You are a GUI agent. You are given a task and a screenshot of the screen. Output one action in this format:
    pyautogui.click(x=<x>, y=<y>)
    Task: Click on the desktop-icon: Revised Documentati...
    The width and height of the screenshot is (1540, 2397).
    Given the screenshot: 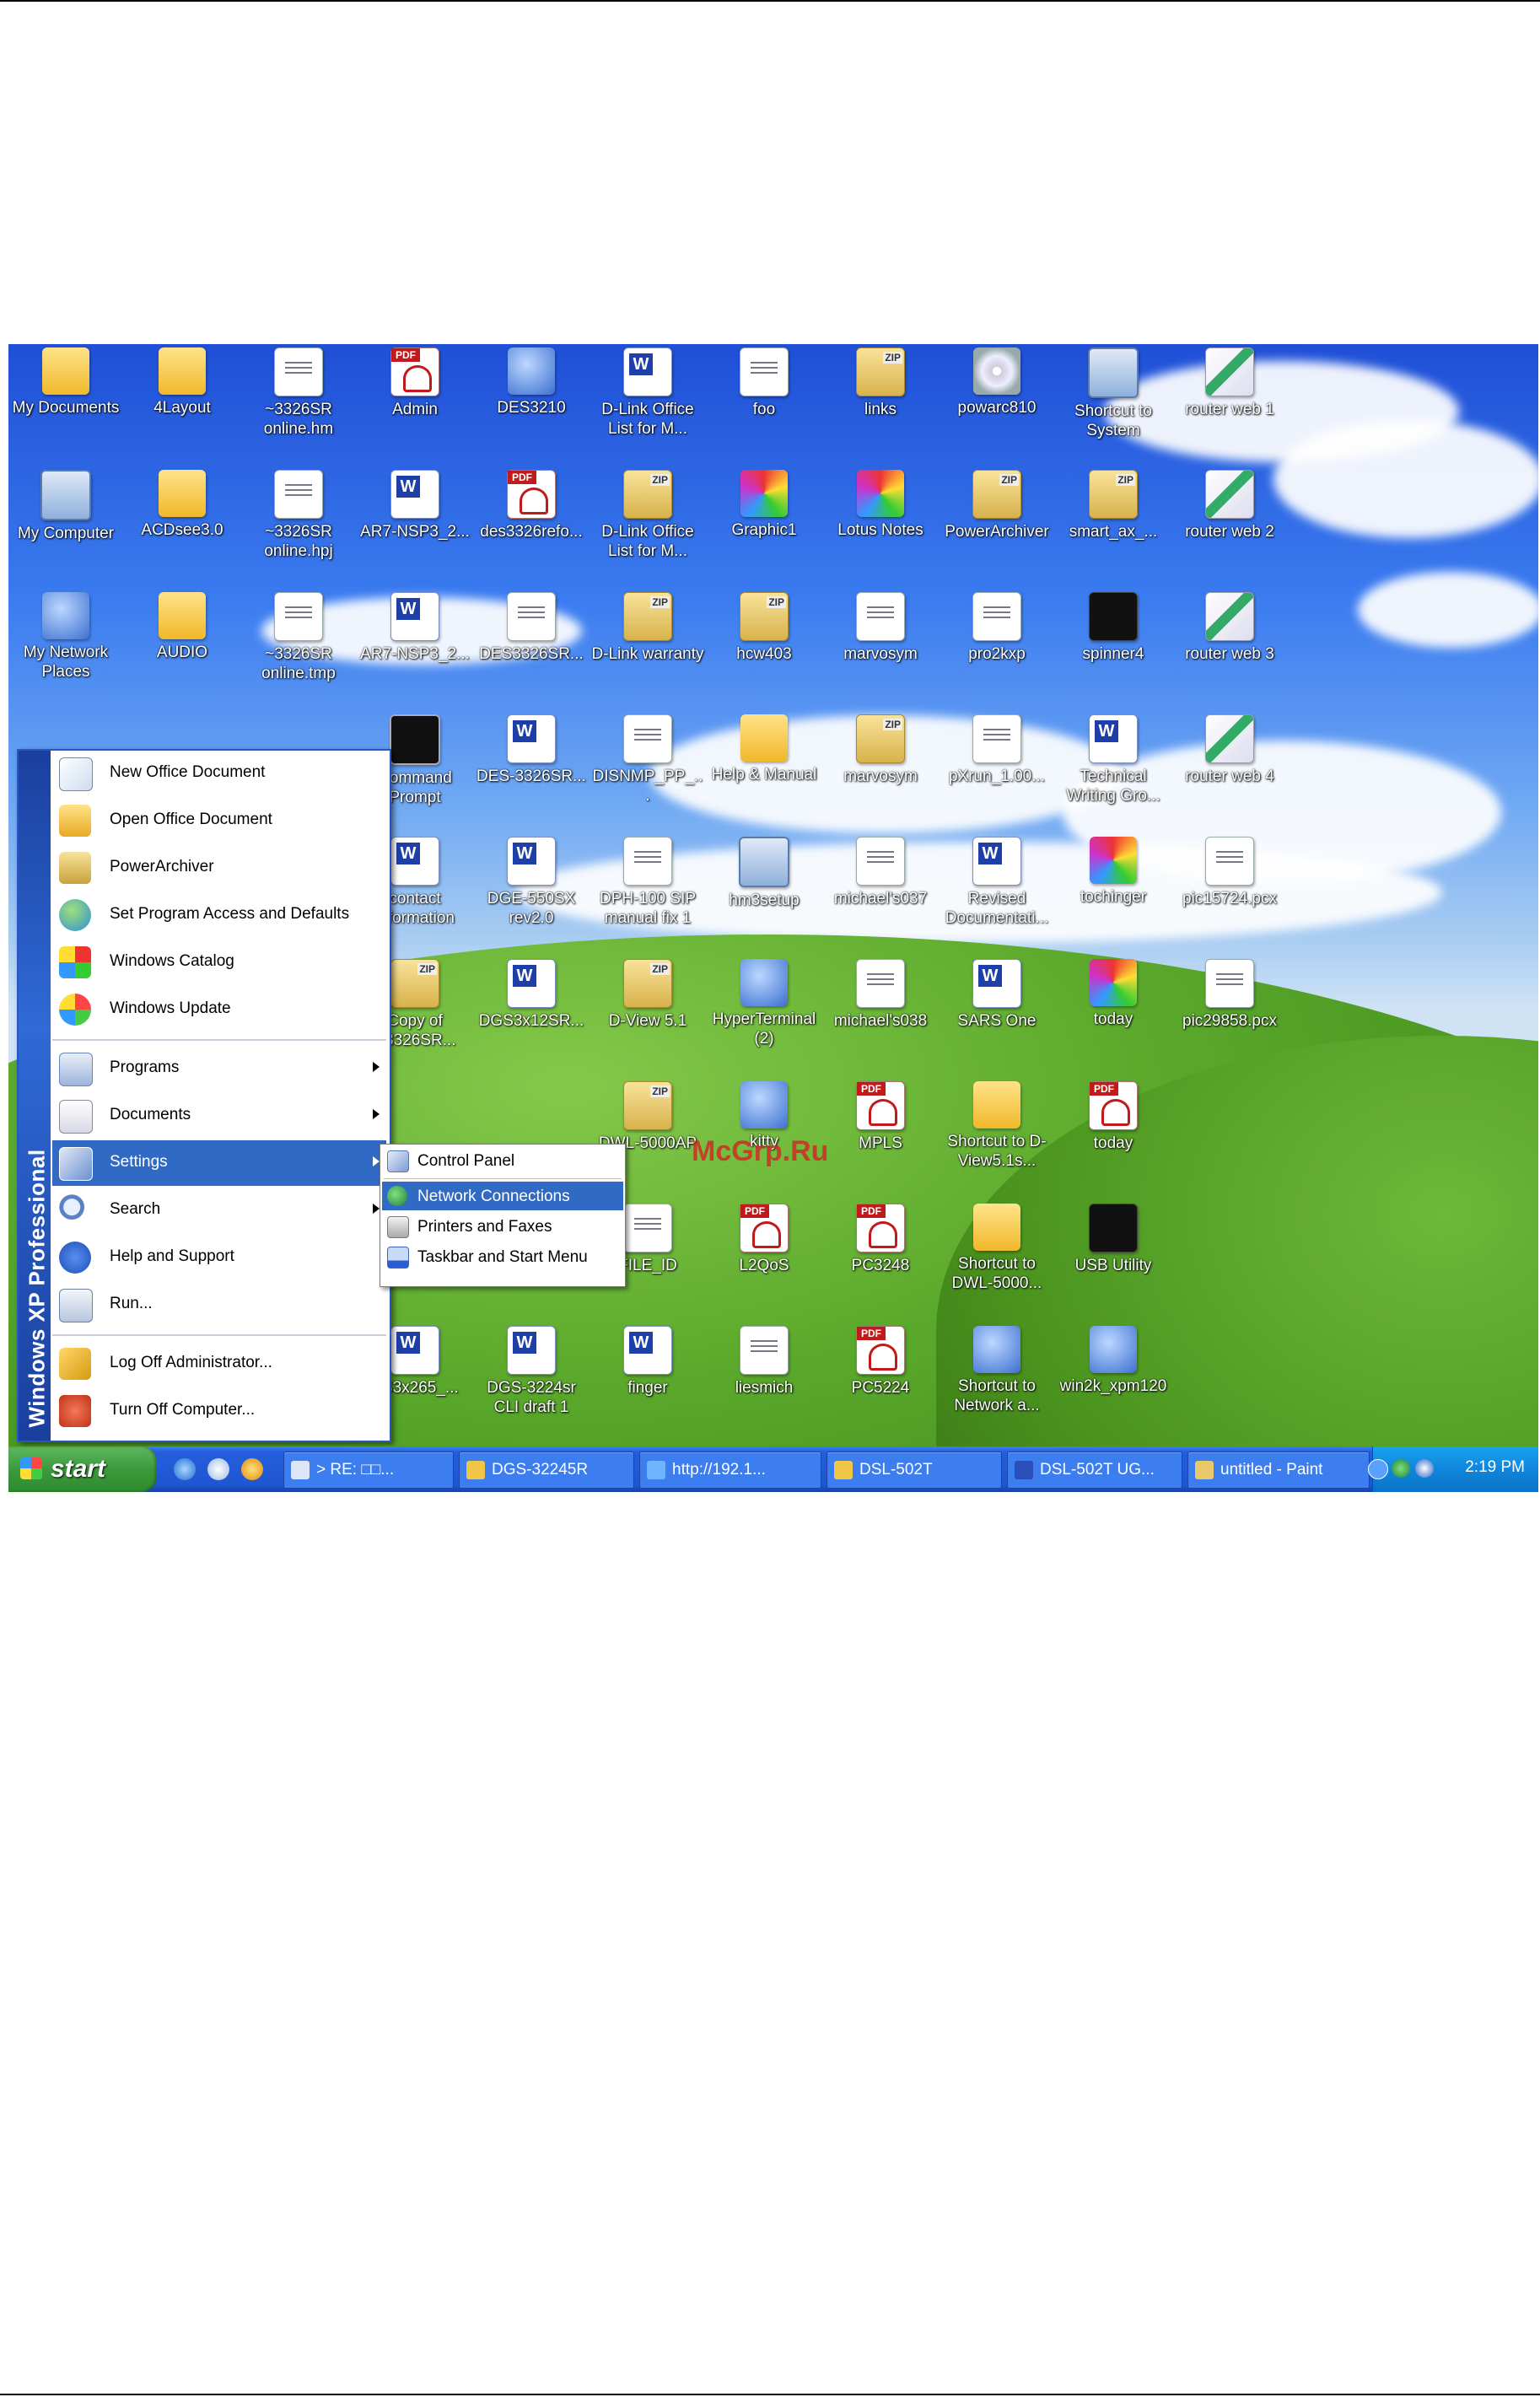 What is the action you would take?
    pyautogui.click(x=997, y=892)
    